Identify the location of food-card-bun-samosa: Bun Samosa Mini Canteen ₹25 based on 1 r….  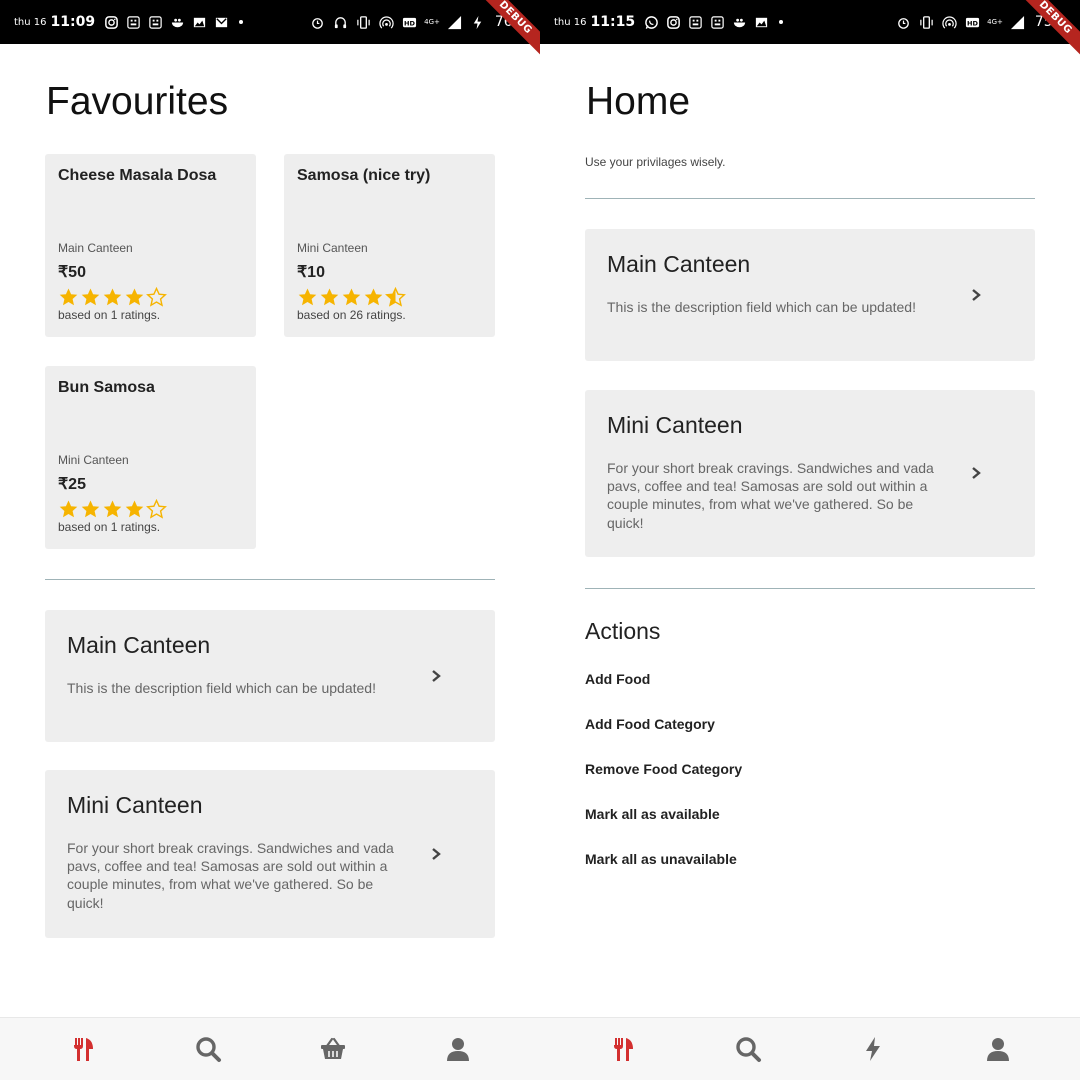
(150, 457).